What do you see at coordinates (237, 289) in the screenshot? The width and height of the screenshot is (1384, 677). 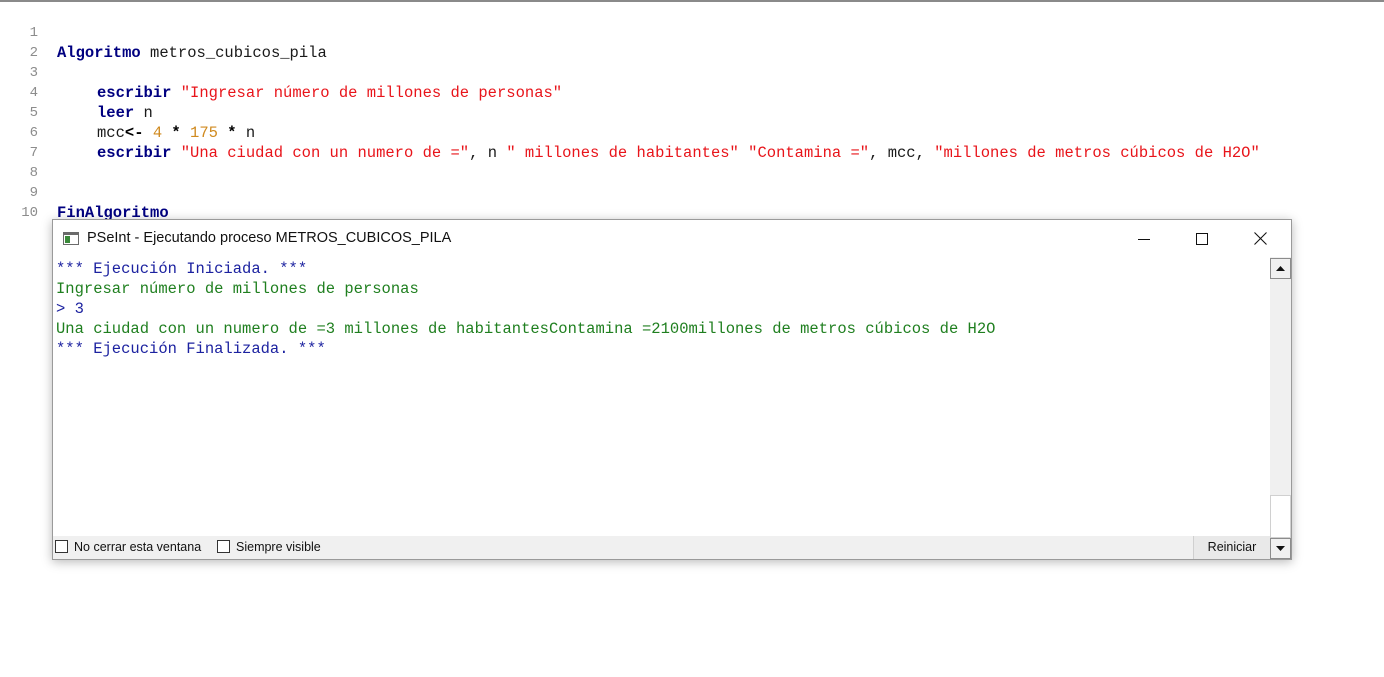 I see `console-line: Ingresar número de millones de personas` at bounding box center [237, 289].